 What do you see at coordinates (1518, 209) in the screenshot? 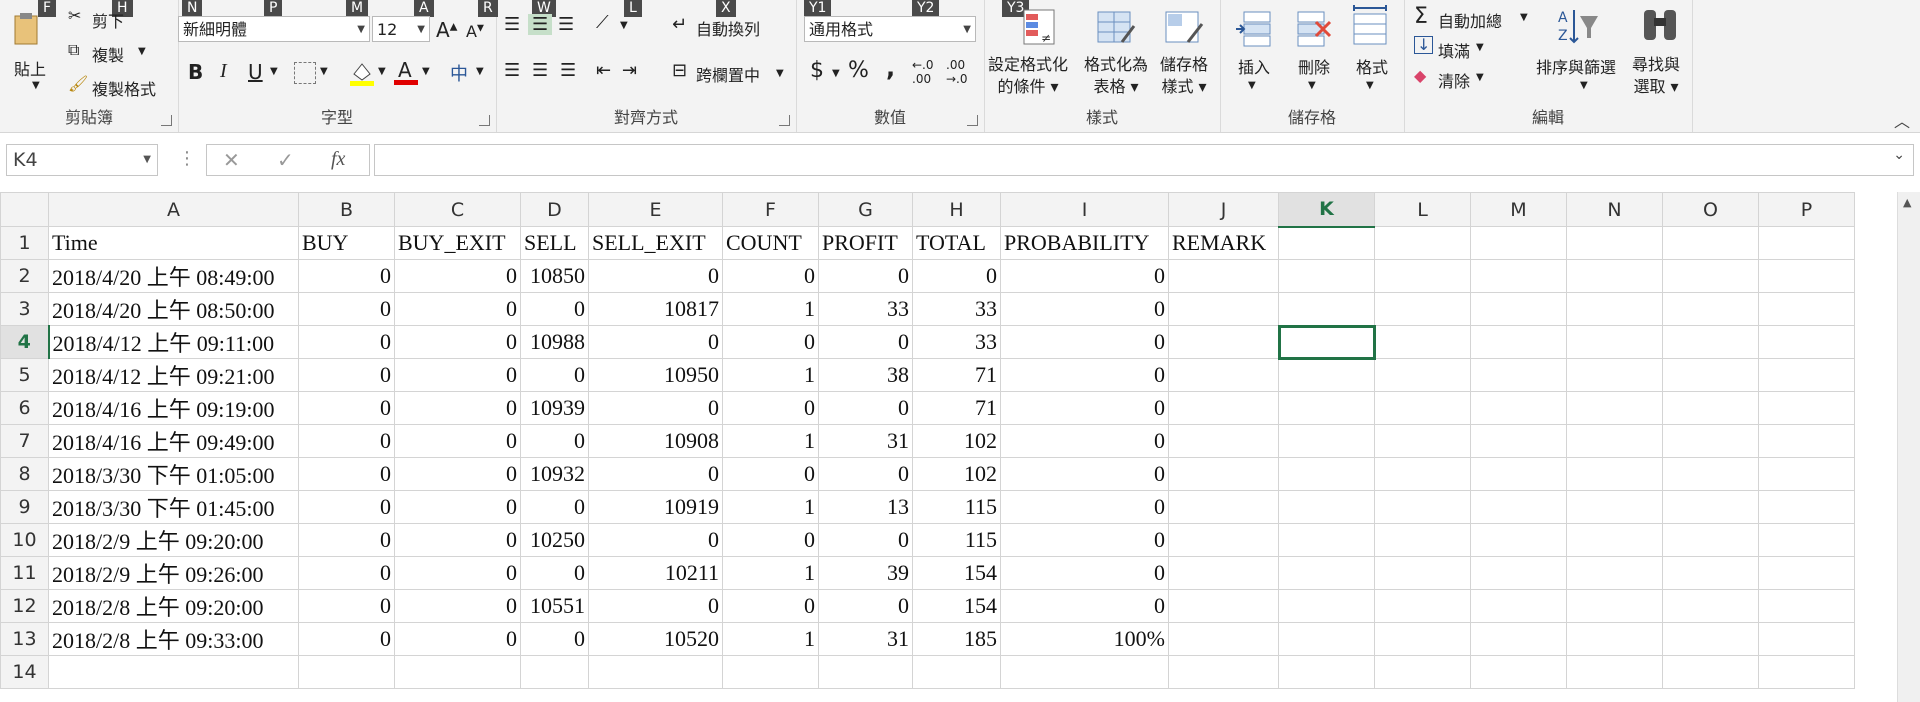
I see `column-header-m: M` at bounding box center [1518, 209].